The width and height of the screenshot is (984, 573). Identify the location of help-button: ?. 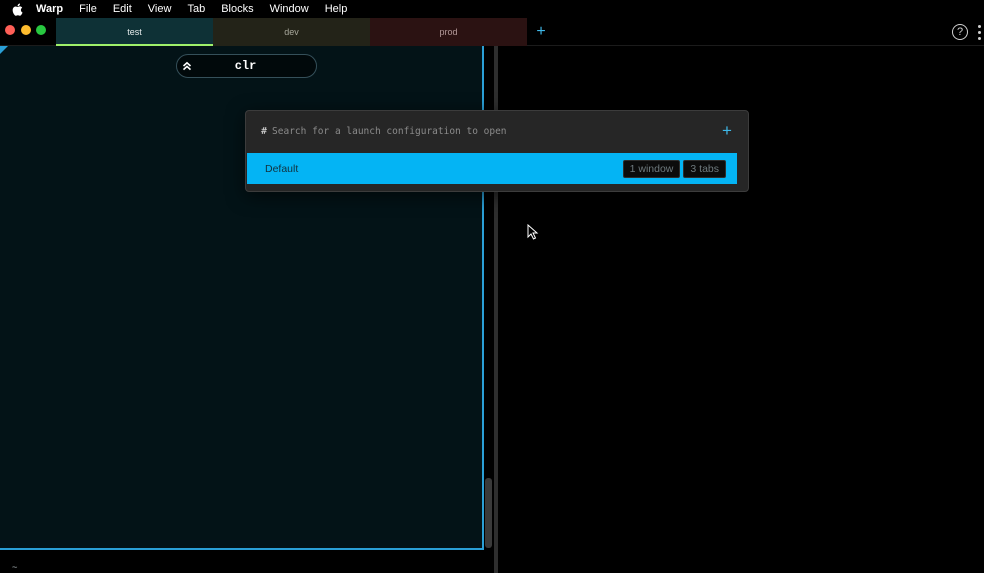
(960, 32).